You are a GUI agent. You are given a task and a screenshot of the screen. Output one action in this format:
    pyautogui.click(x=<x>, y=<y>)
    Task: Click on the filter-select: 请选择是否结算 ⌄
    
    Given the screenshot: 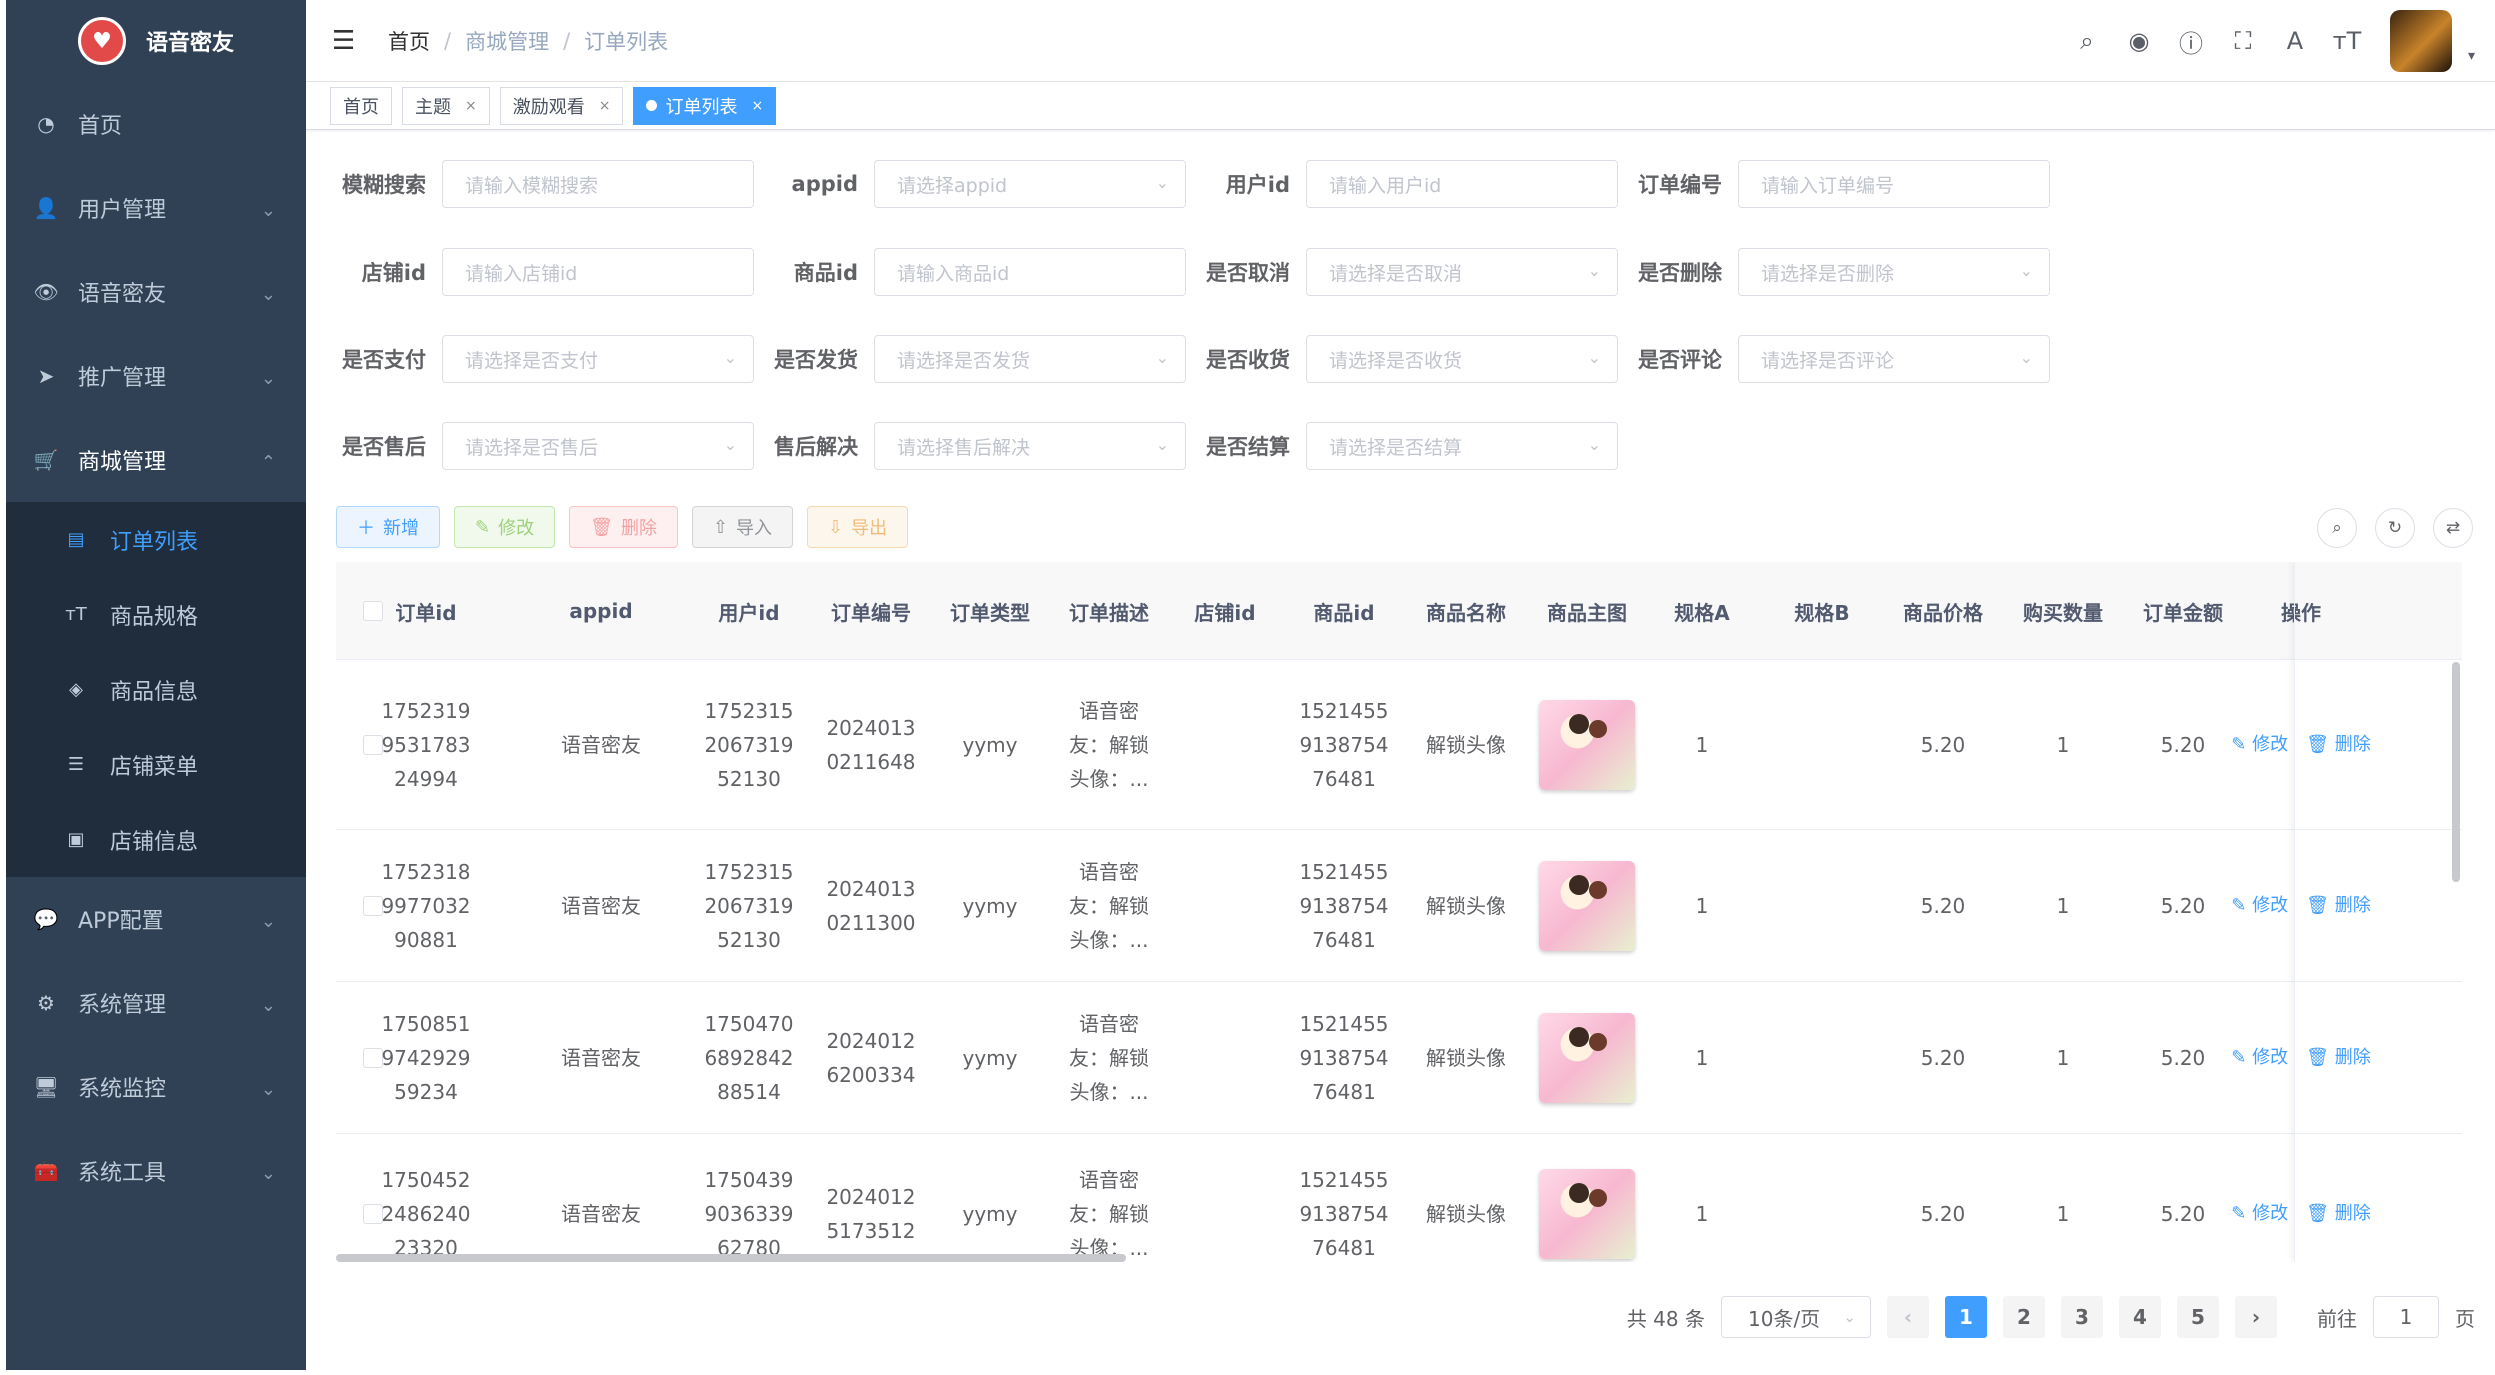 What is the action you would take?
    pyautogui.click(x=1462, y=446)
    